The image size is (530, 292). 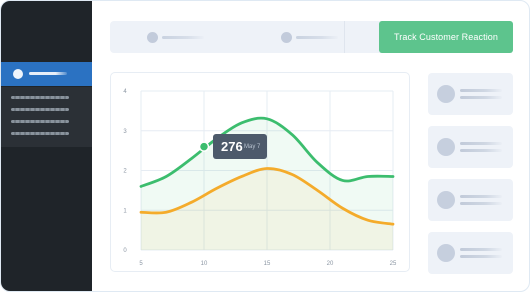 What do you see at coordinates (393, 264) in the screenshot?
I see `x-tick-label: 25` at bounding box center [393, 264].